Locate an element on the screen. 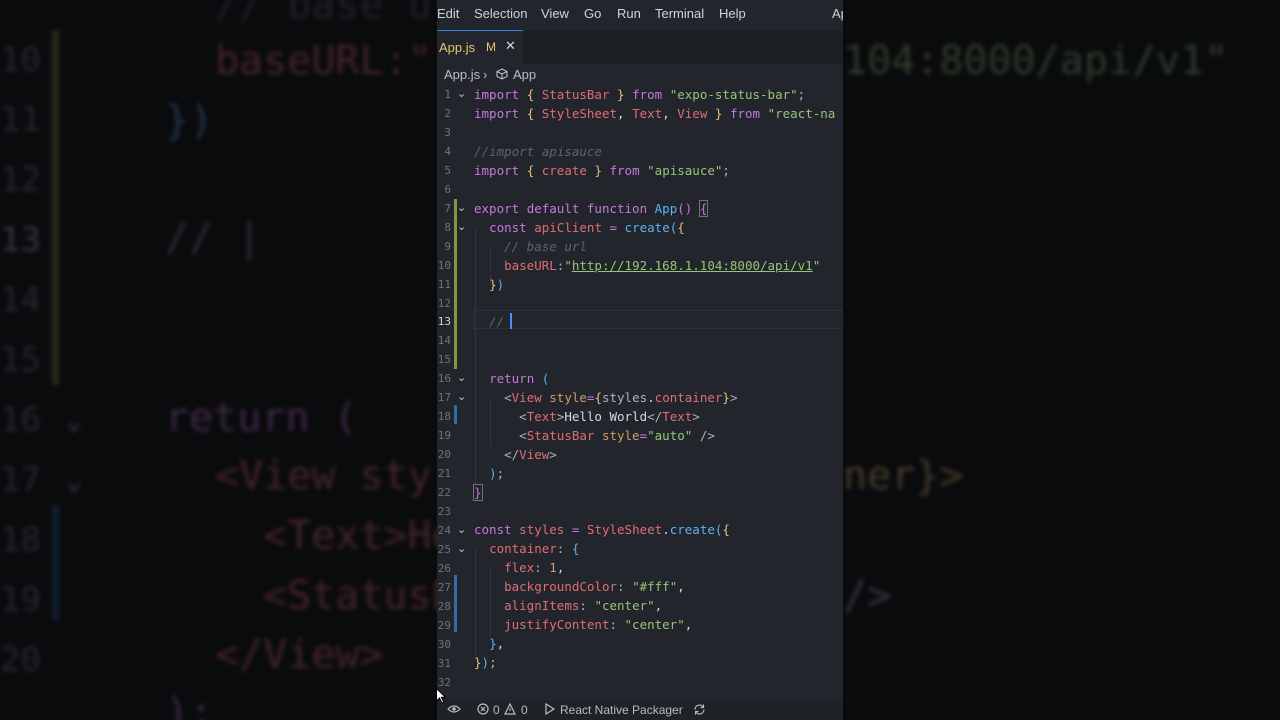 The image size is (1280, 720). line-number: 13 is located at coordinates (444, 321).